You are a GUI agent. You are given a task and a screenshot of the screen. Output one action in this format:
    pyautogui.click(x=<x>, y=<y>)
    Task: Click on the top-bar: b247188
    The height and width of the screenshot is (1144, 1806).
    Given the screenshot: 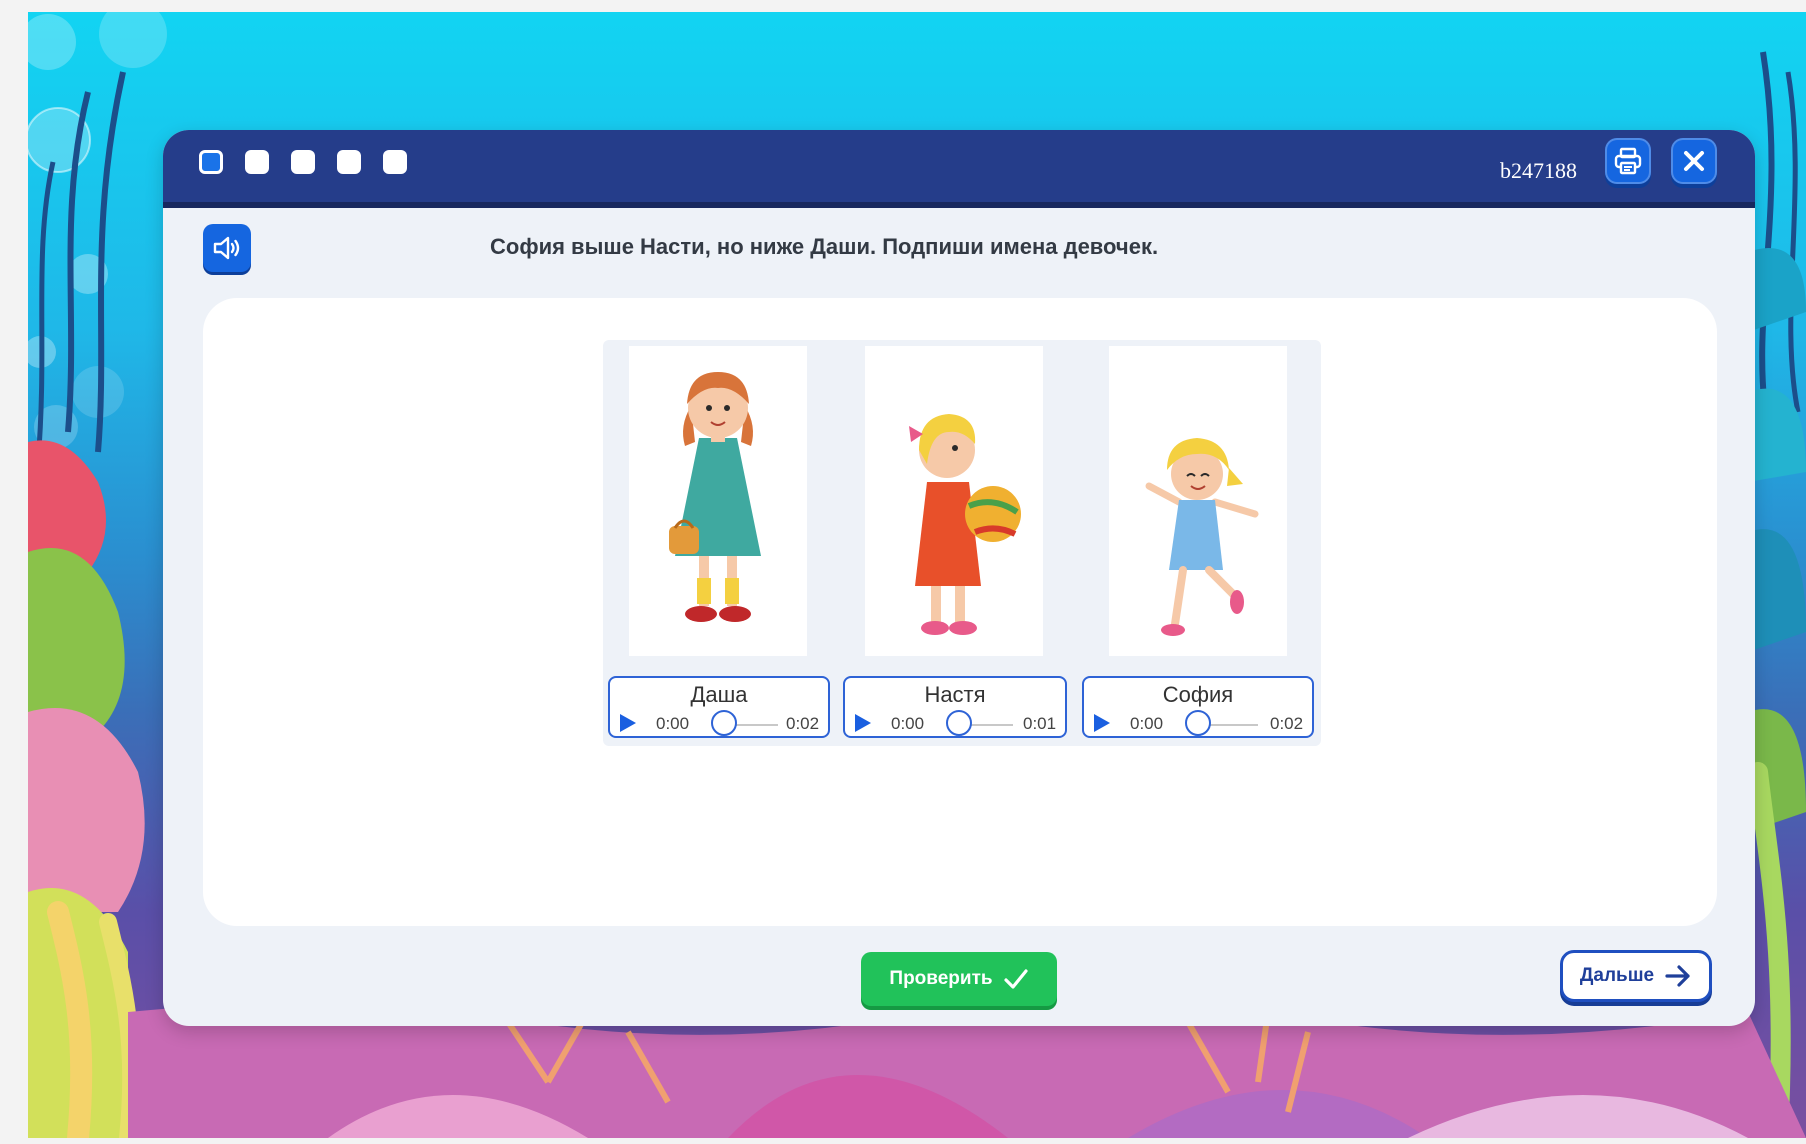 What is the action you would take?
    pyautogui.click(x=959, y=169)
    